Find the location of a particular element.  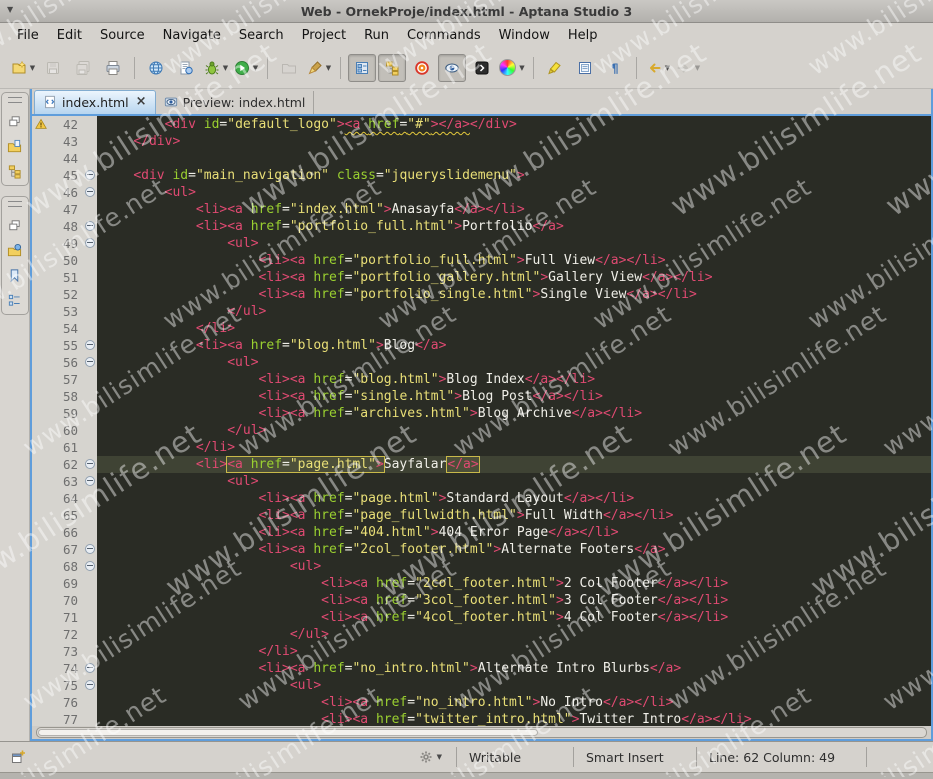

menu-run: Run is located at coordinates (376, 35).